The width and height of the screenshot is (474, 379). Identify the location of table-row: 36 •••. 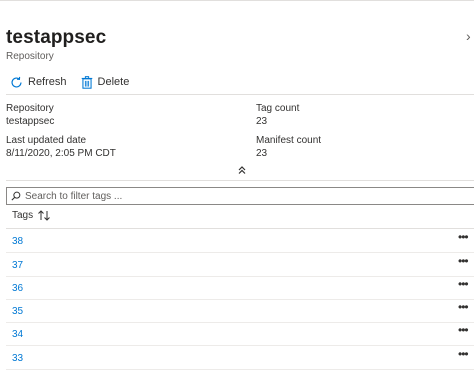
(240, 288).